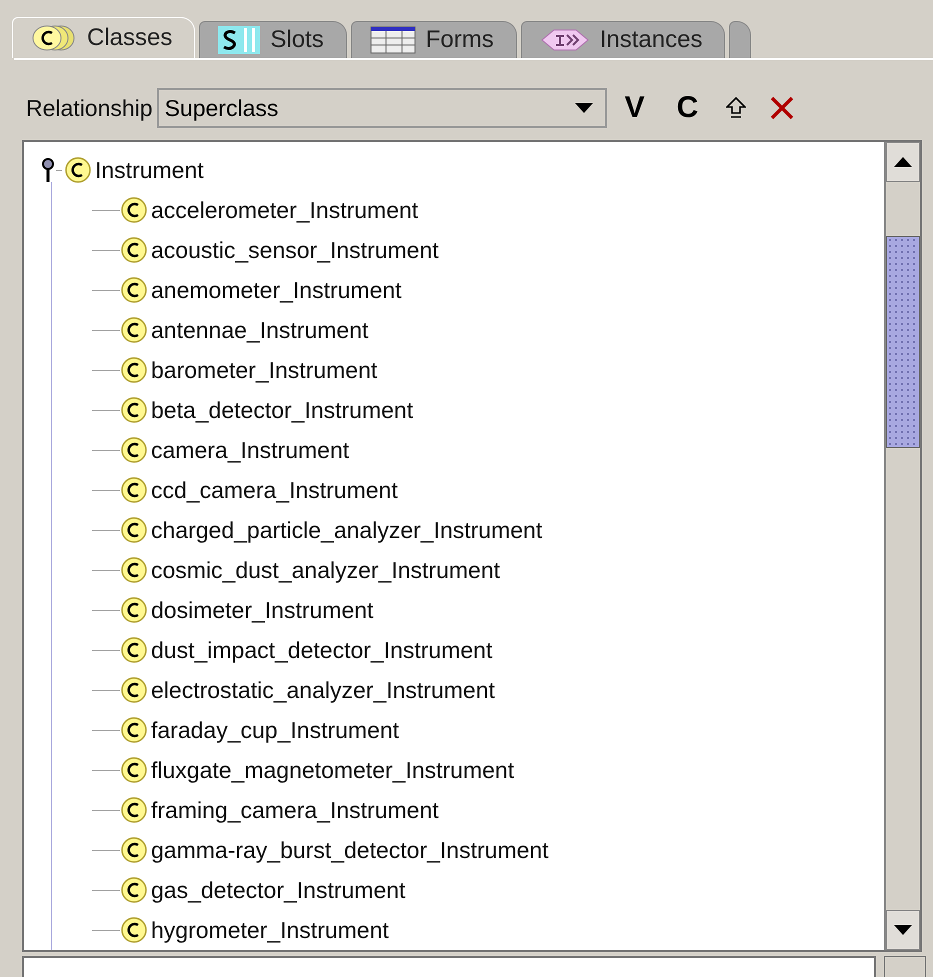 This screenshot has width=933, height=977. What do you see at coordinates (903, 162) in the screenshot?
I see `scroll-up-icon` at bounding box center [903, 162].